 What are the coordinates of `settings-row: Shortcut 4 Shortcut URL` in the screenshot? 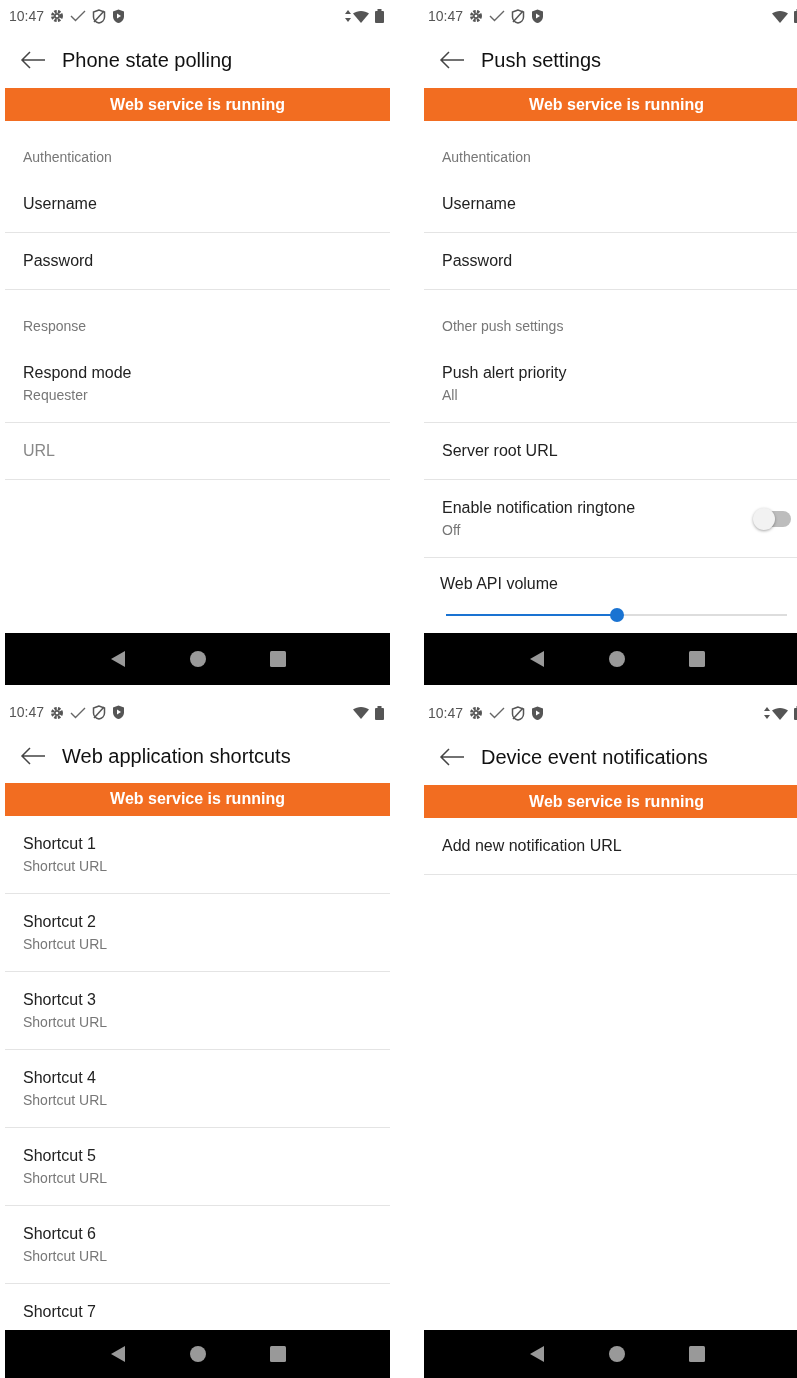 It's located at (197, 1088).